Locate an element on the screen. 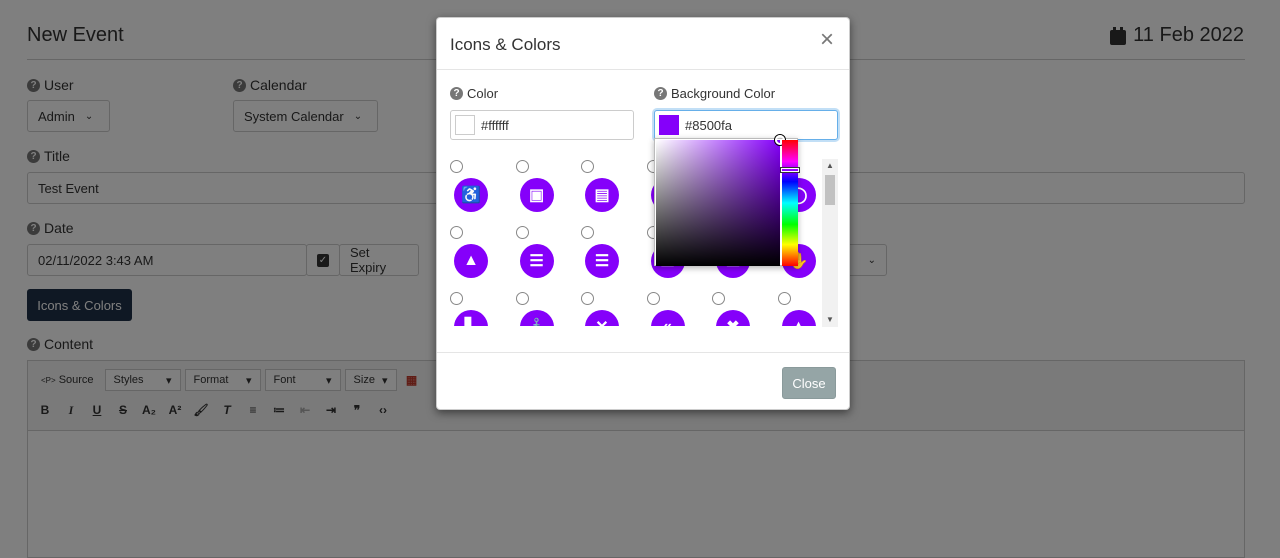 This screenshot has height=558, width=1280. bg-color-swatch is located at coordinates (669, 125).